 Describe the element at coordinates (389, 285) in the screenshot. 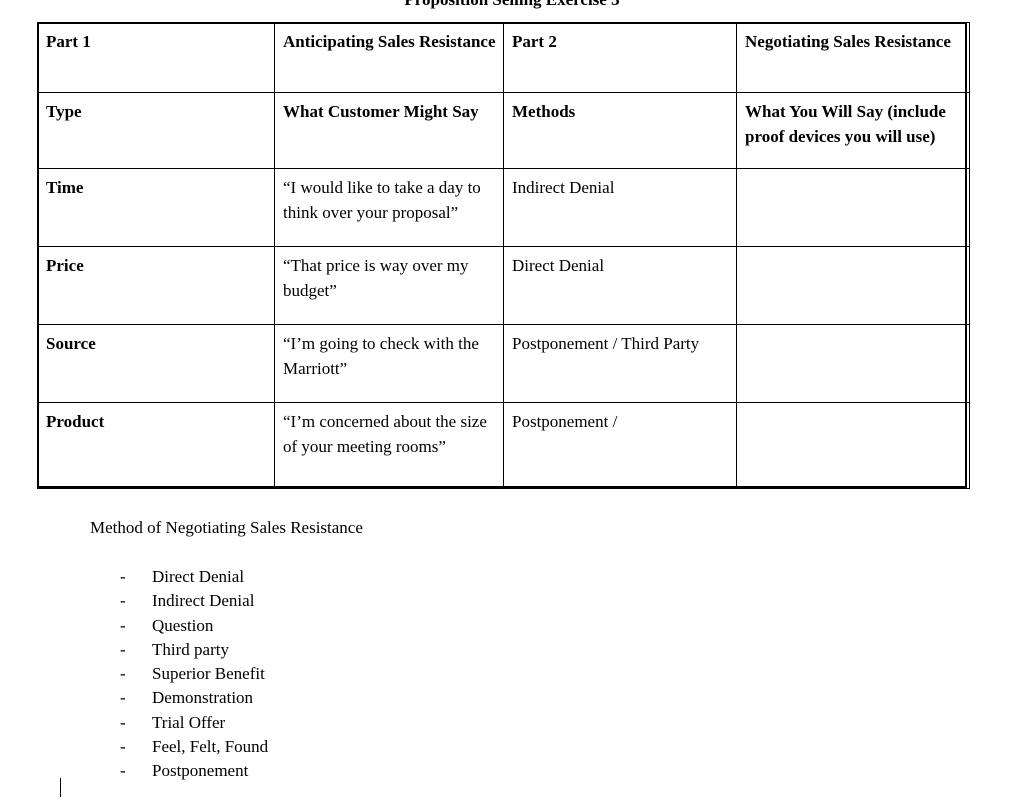

I see `table-cell: “That price is way over my budget”` at that location.